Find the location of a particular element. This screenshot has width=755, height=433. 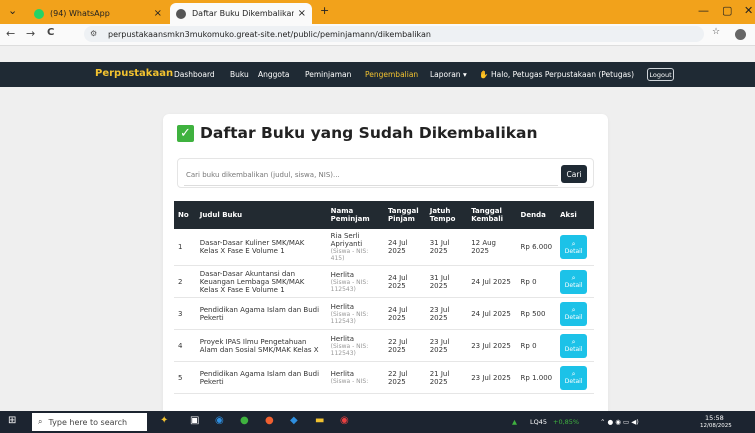

borrower-nis: (Siswa - NIS: is located at coordinates (349, 381).